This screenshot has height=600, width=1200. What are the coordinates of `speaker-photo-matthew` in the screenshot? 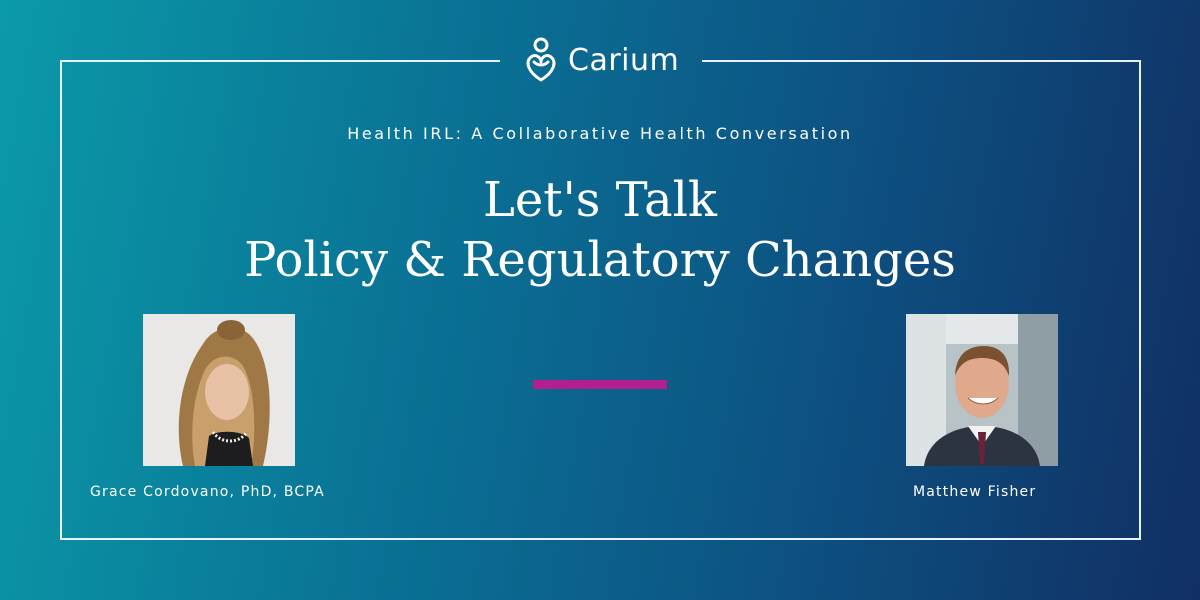 It's located at (982, 390).